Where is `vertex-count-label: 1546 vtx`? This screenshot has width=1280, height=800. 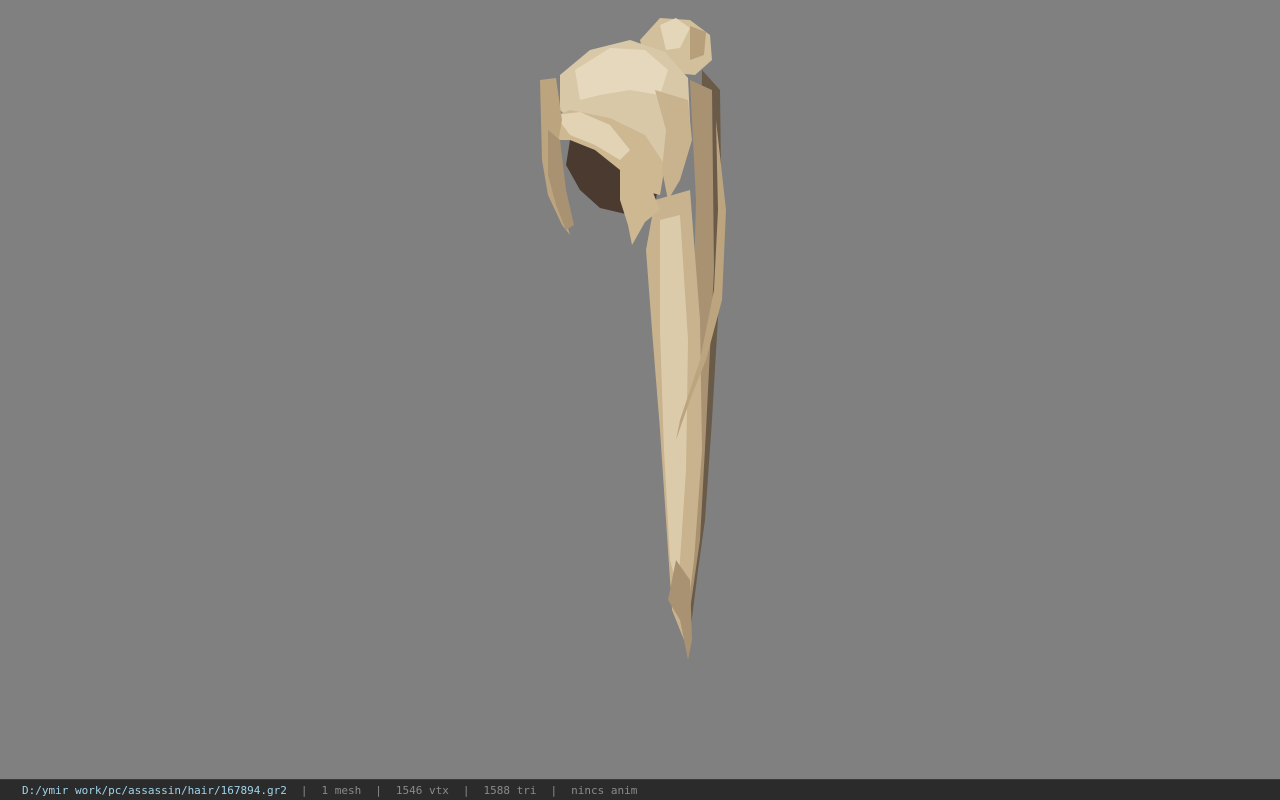
vertex-count-label: 1546 vtx is located at coordinates (422, 790).